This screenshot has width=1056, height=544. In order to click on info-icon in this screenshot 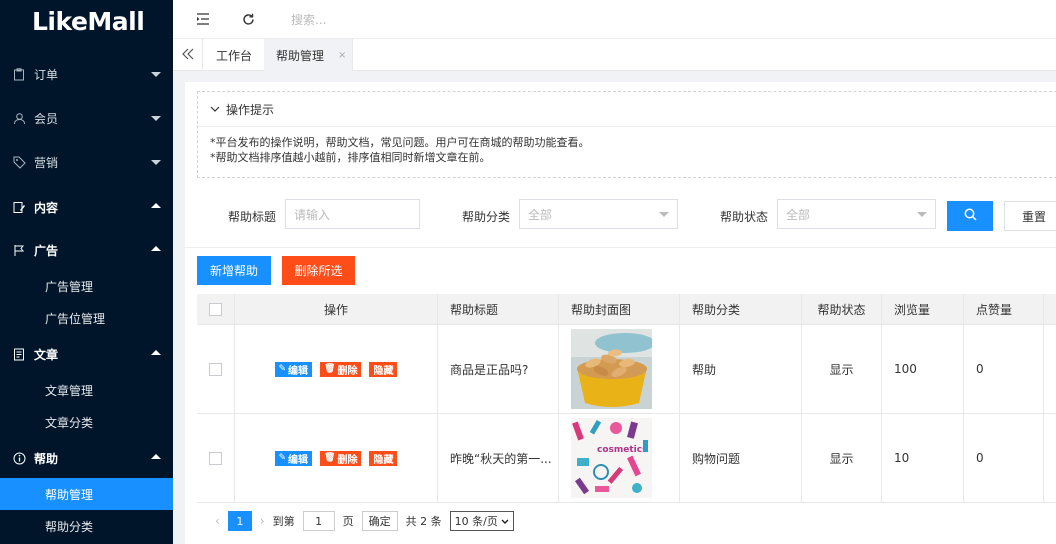, I will do `click(19, 458)`.